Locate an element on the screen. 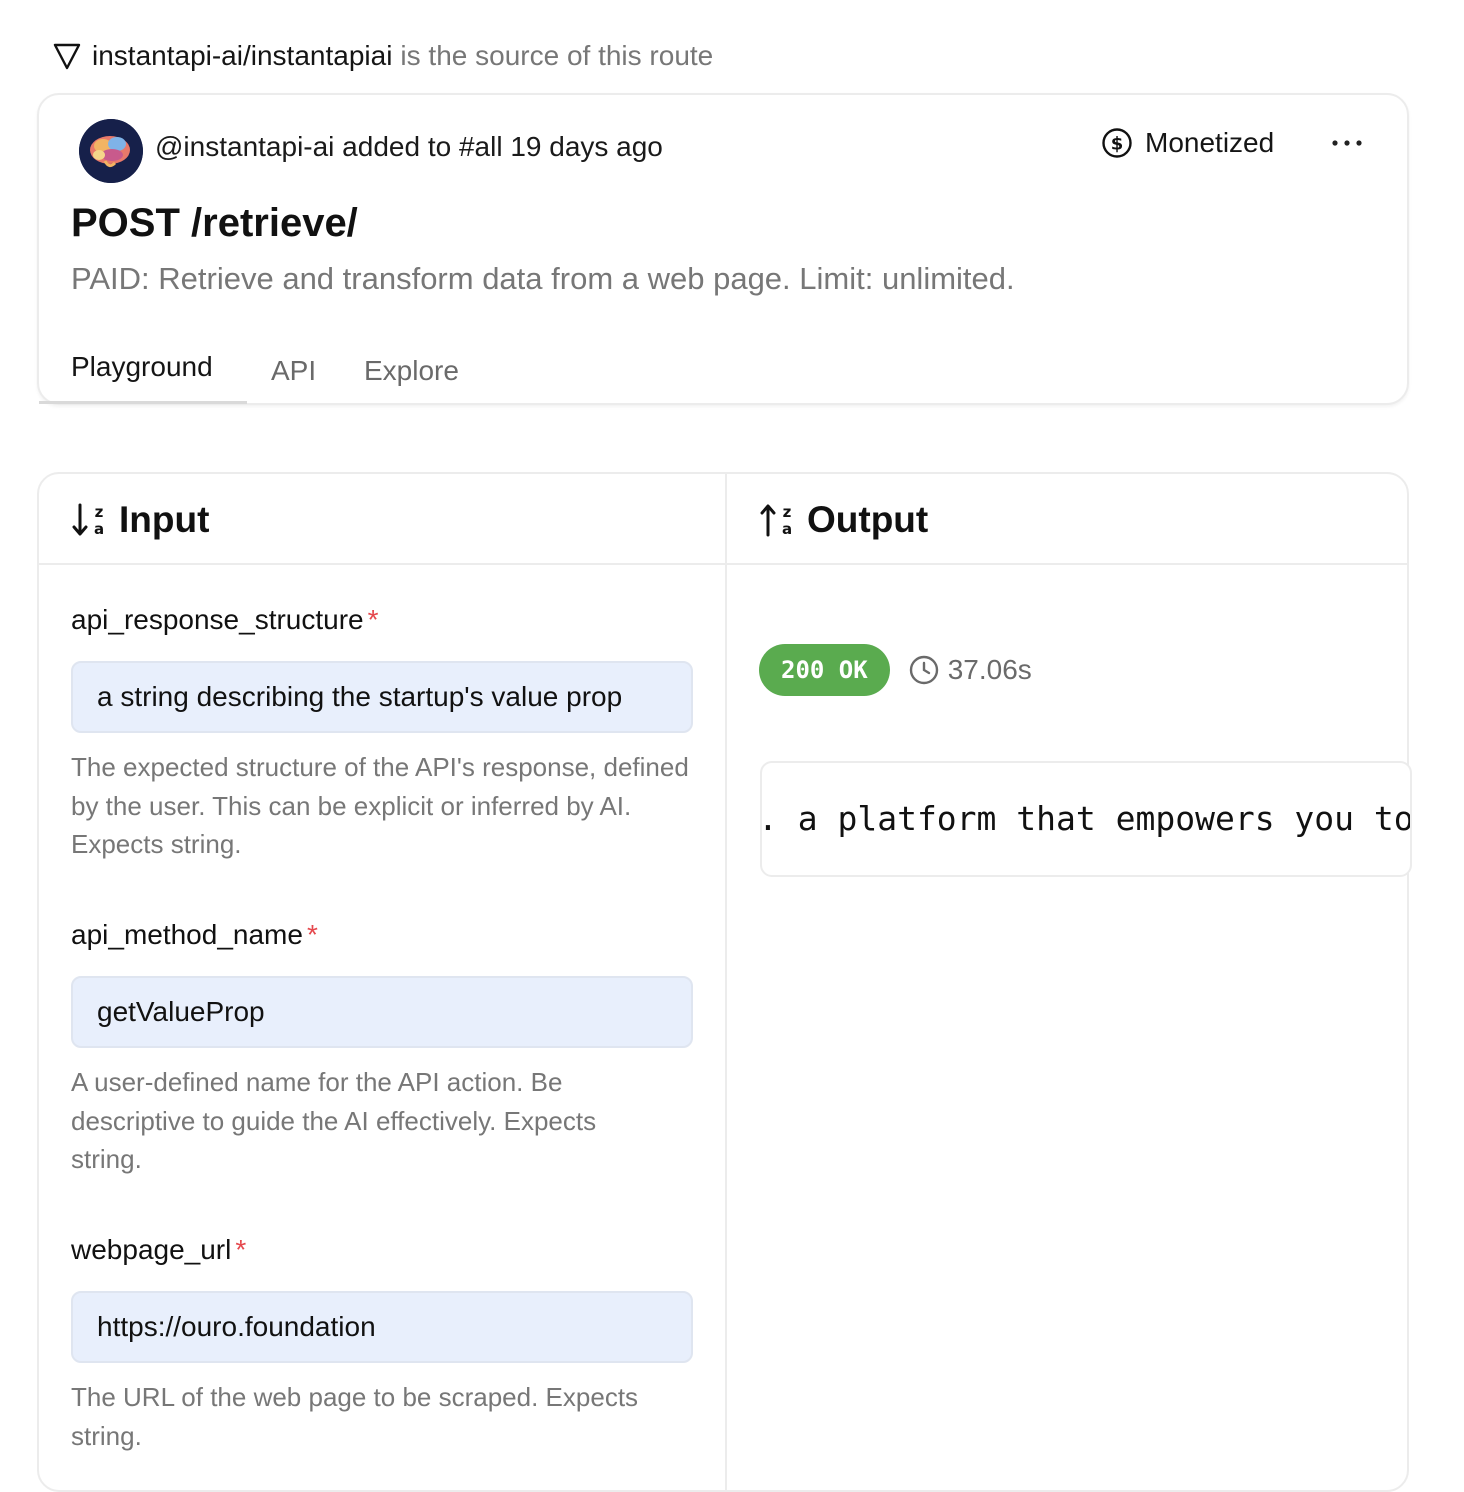 The height and width of the screenshot is (1492, 1464). api-method-name-input is located at coordinates (382, 1012).